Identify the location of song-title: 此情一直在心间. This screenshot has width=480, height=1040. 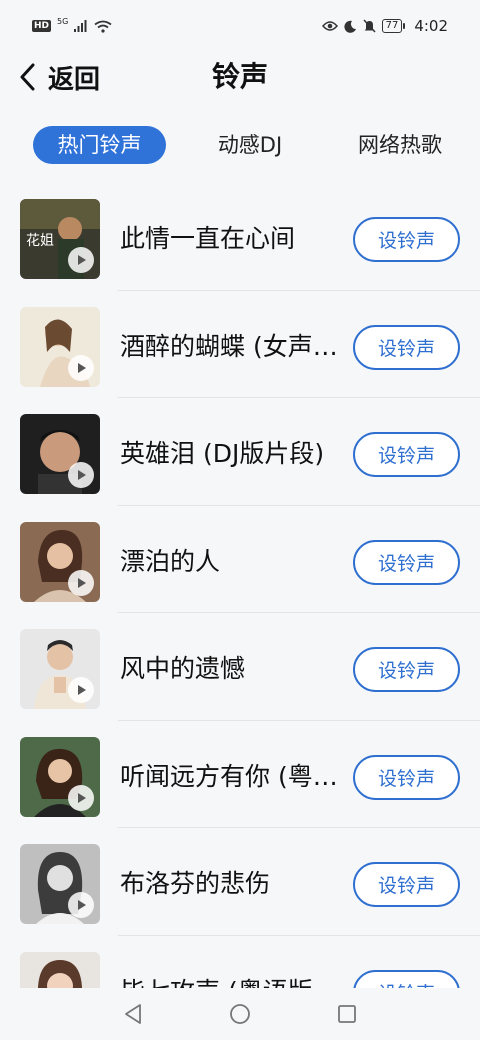
(208, 238).